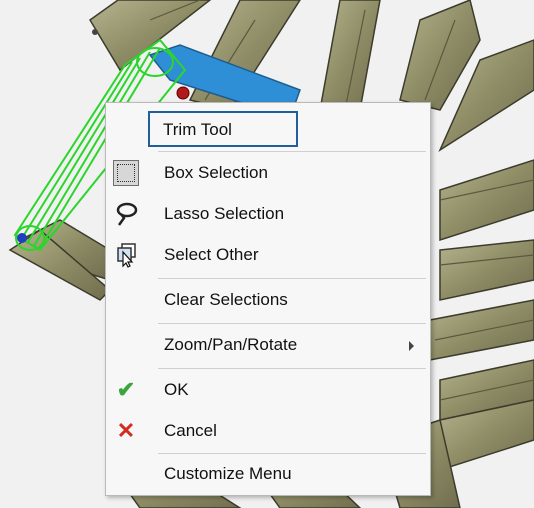 This screenshot has height=508, width=534. I want to click on menu-item-box-selection: Box Selection, so click(268, 173).